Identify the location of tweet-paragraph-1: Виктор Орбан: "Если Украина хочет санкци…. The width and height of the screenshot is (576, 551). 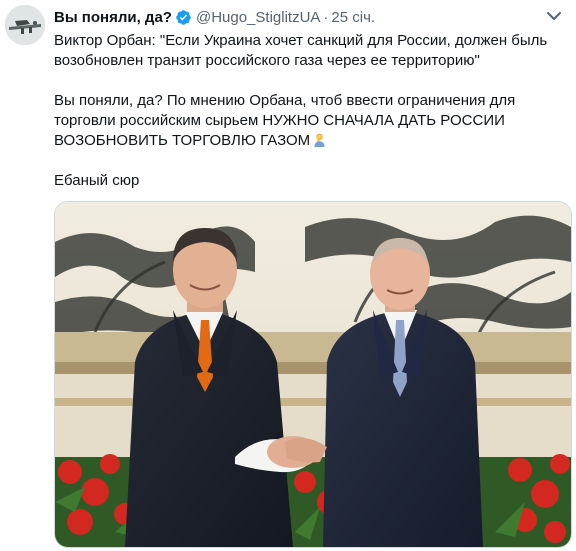
(301, 50).